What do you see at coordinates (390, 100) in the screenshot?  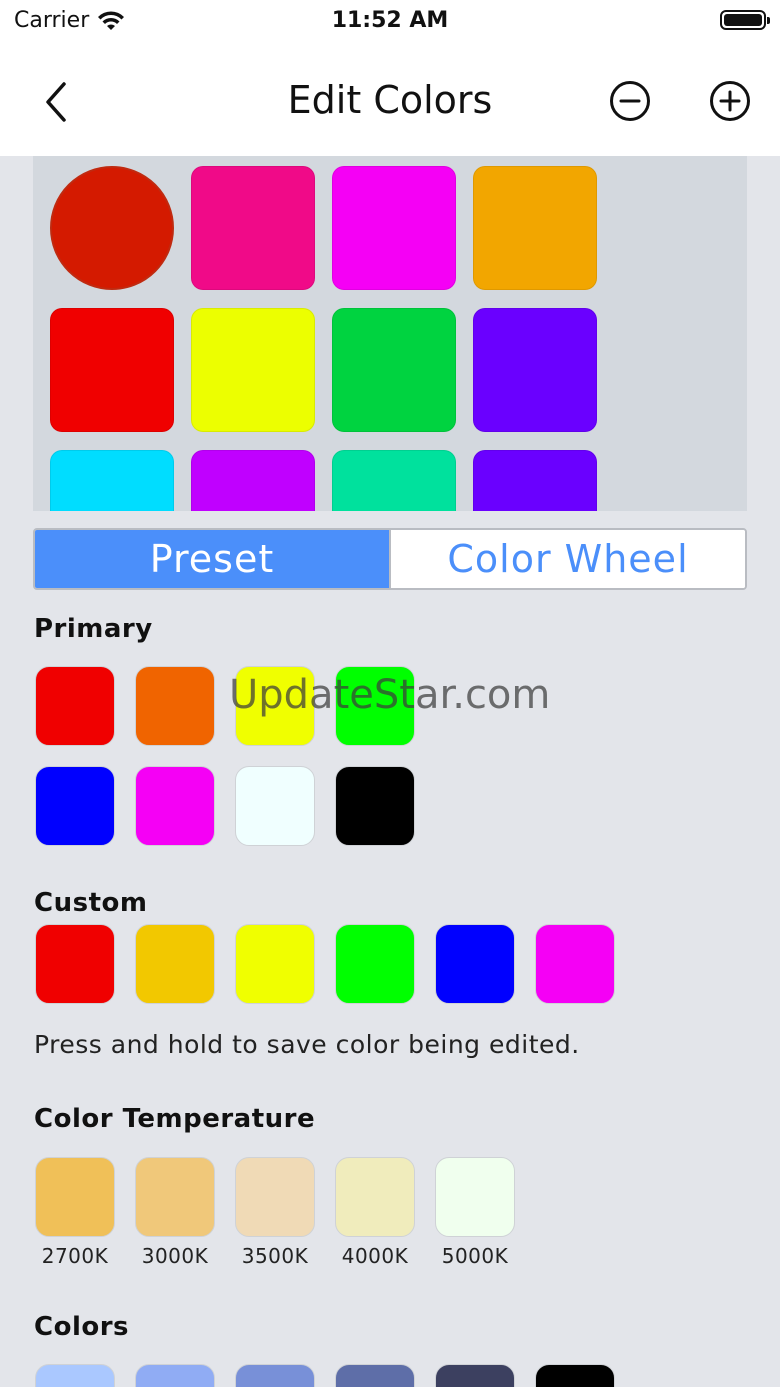 I see `page-title: Edit Colors` at bounding box center [390, 100].